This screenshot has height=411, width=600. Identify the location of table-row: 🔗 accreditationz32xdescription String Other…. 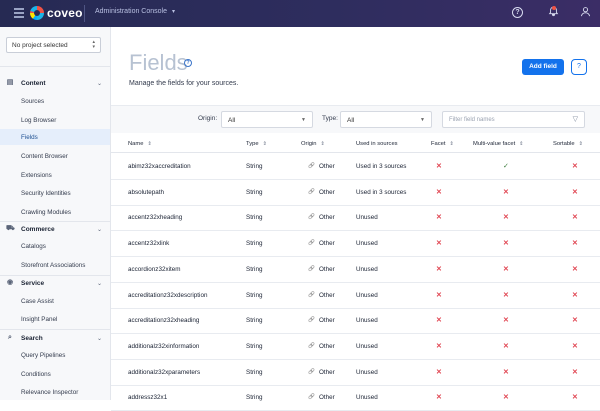
(355, 296).